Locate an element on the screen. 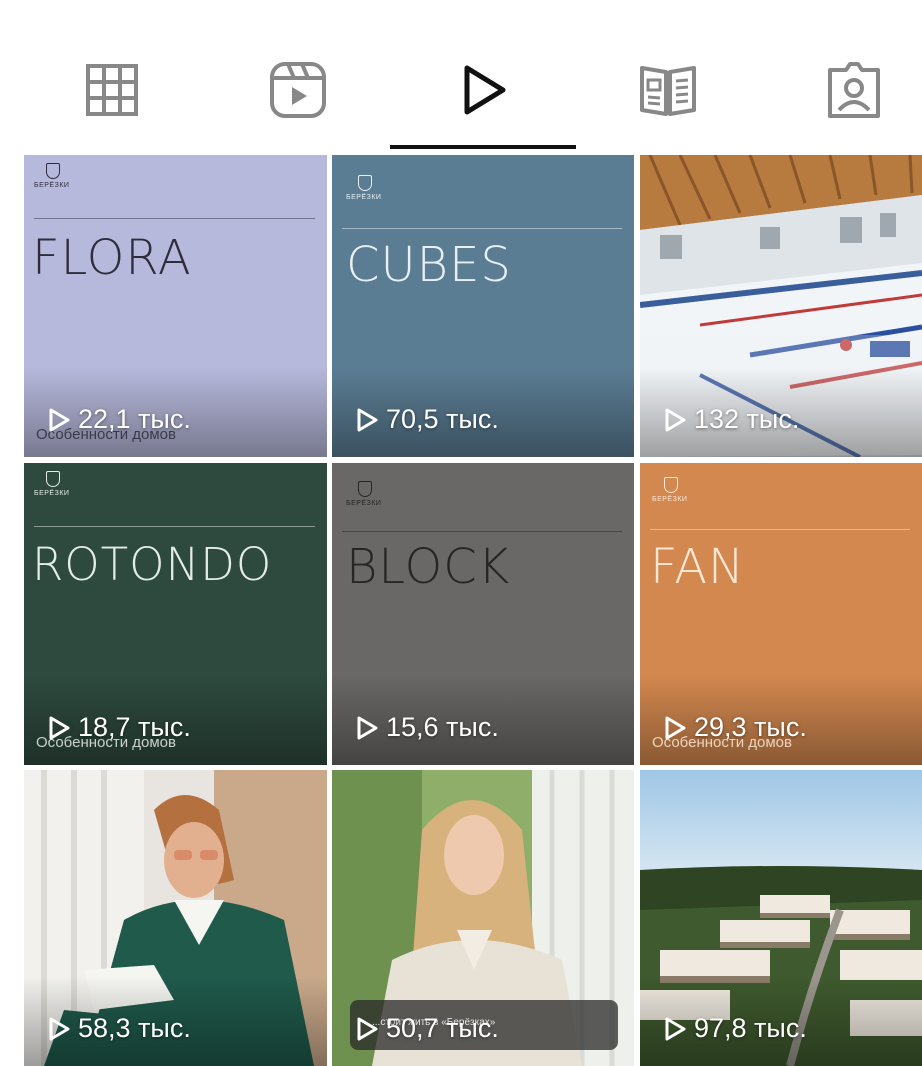 Image resolution: width=922 pixels, height=1066 pixels. view-count-value: 15,6 тыс. is located at coordinates (442, 727).